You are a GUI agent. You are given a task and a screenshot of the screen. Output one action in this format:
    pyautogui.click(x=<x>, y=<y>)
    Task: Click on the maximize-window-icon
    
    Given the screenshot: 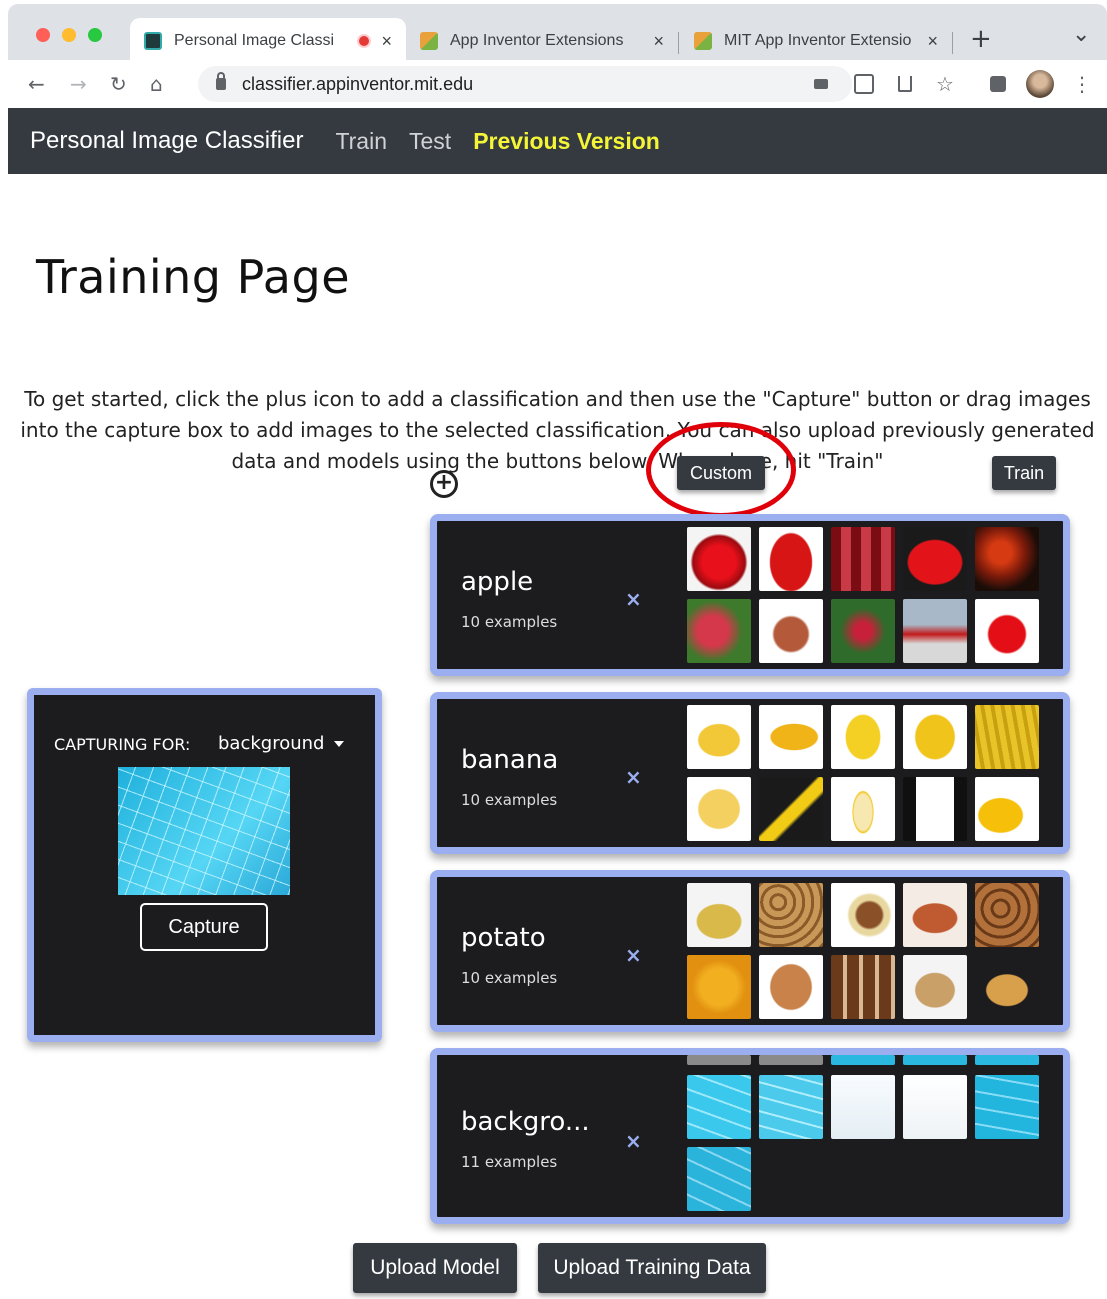 What is the action you would take?
    pyautogui.click(x=95, y=35)
    